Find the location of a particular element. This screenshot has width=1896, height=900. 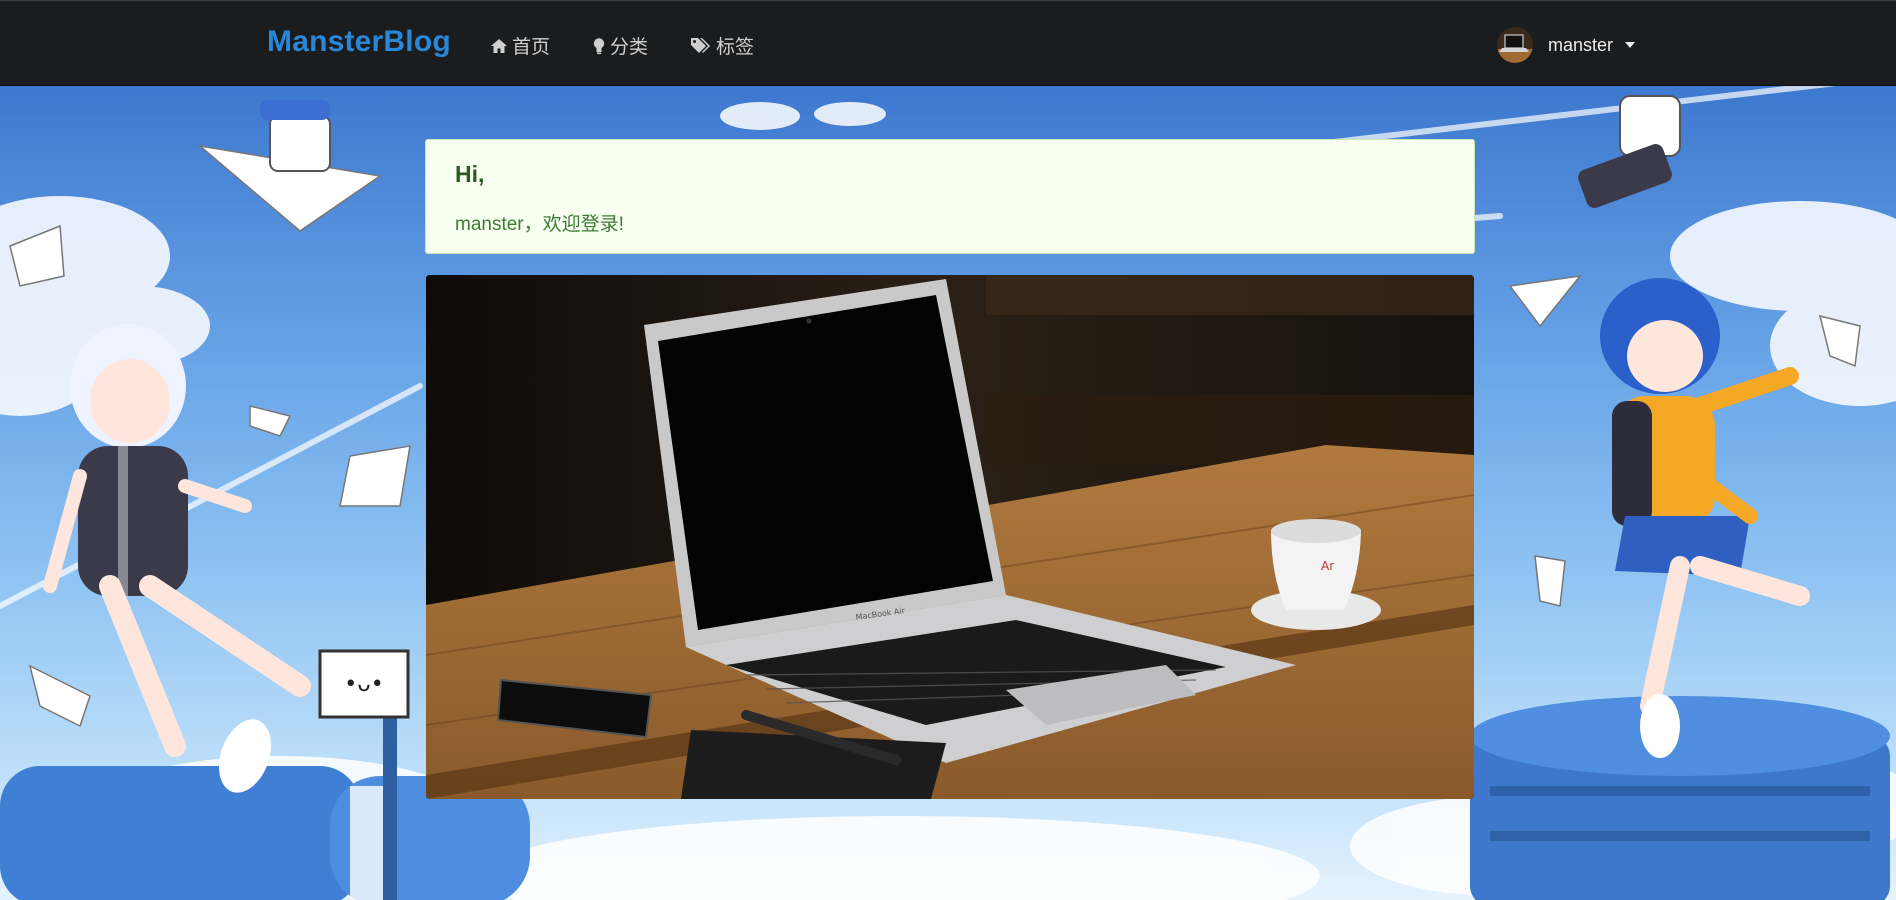

laptop-avatar-icon is located at coordinates (1515, 45).